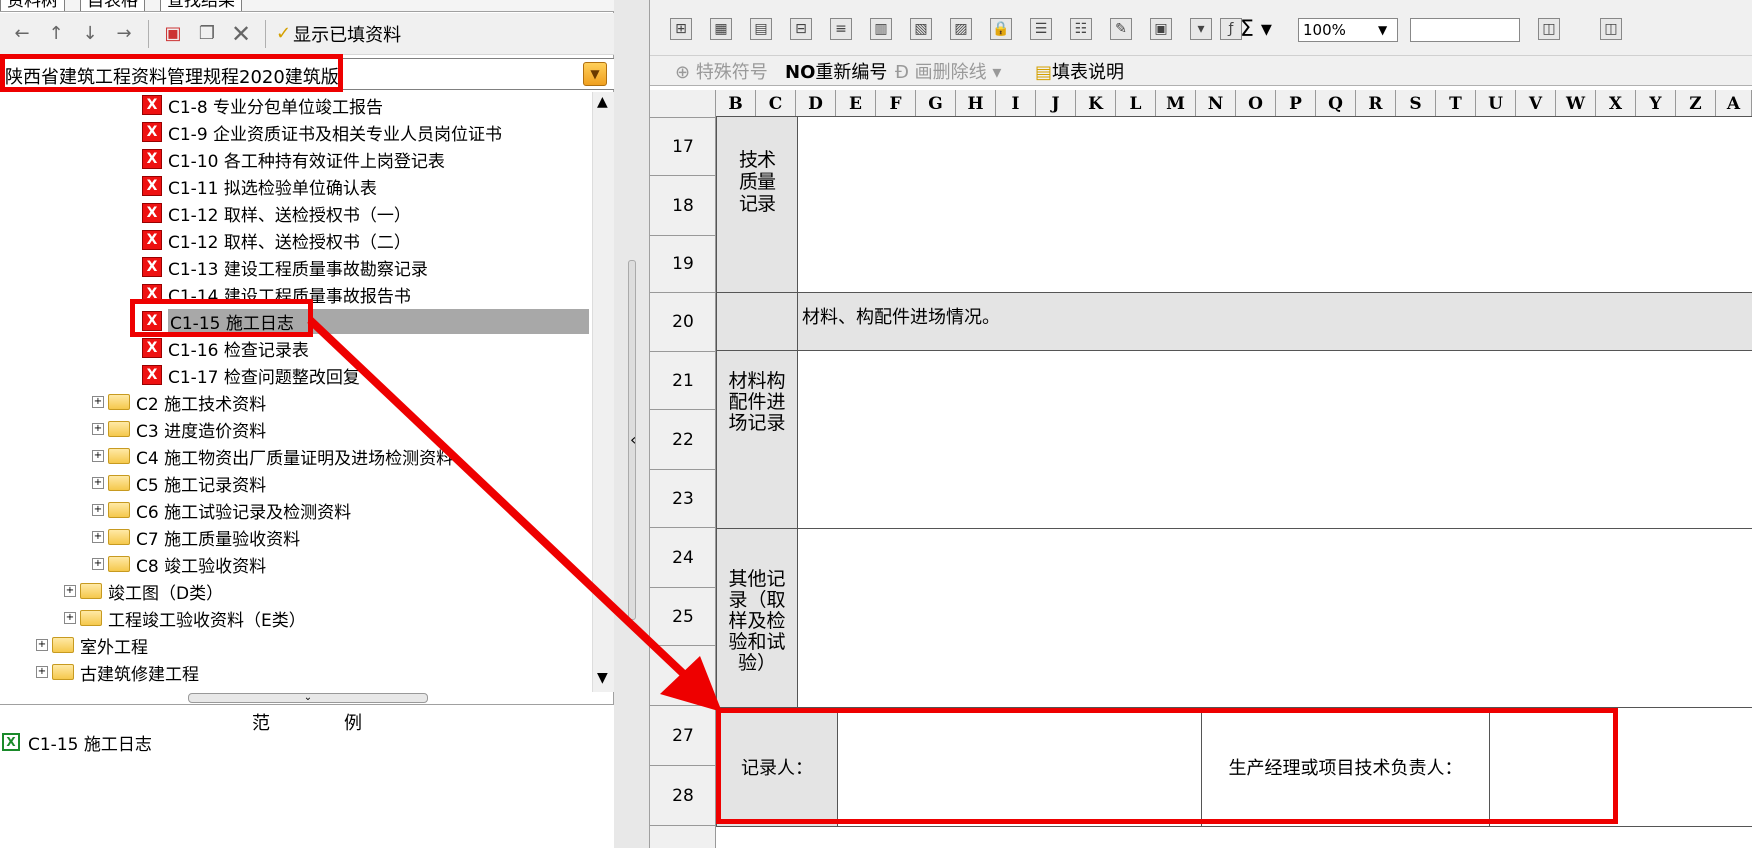 This screenshot has width=1752, height=848. I want to click on column-header-cell: D, so click(816, 104).